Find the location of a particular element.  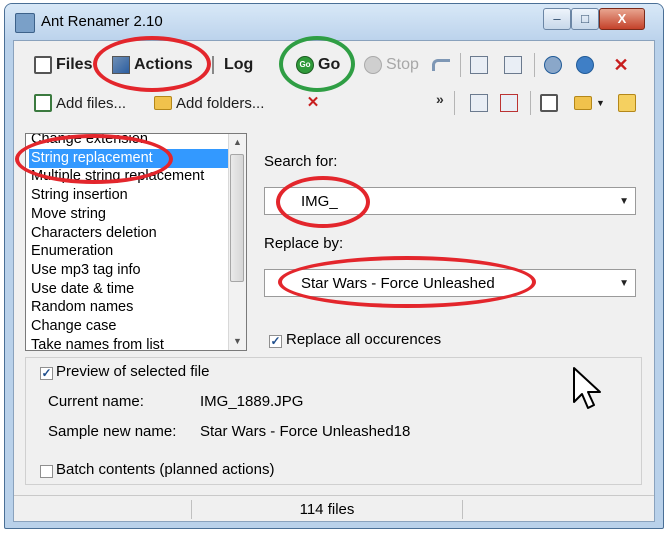

replace-value: Star Wars - Force Unleashed is located at coordinates (398, 283).